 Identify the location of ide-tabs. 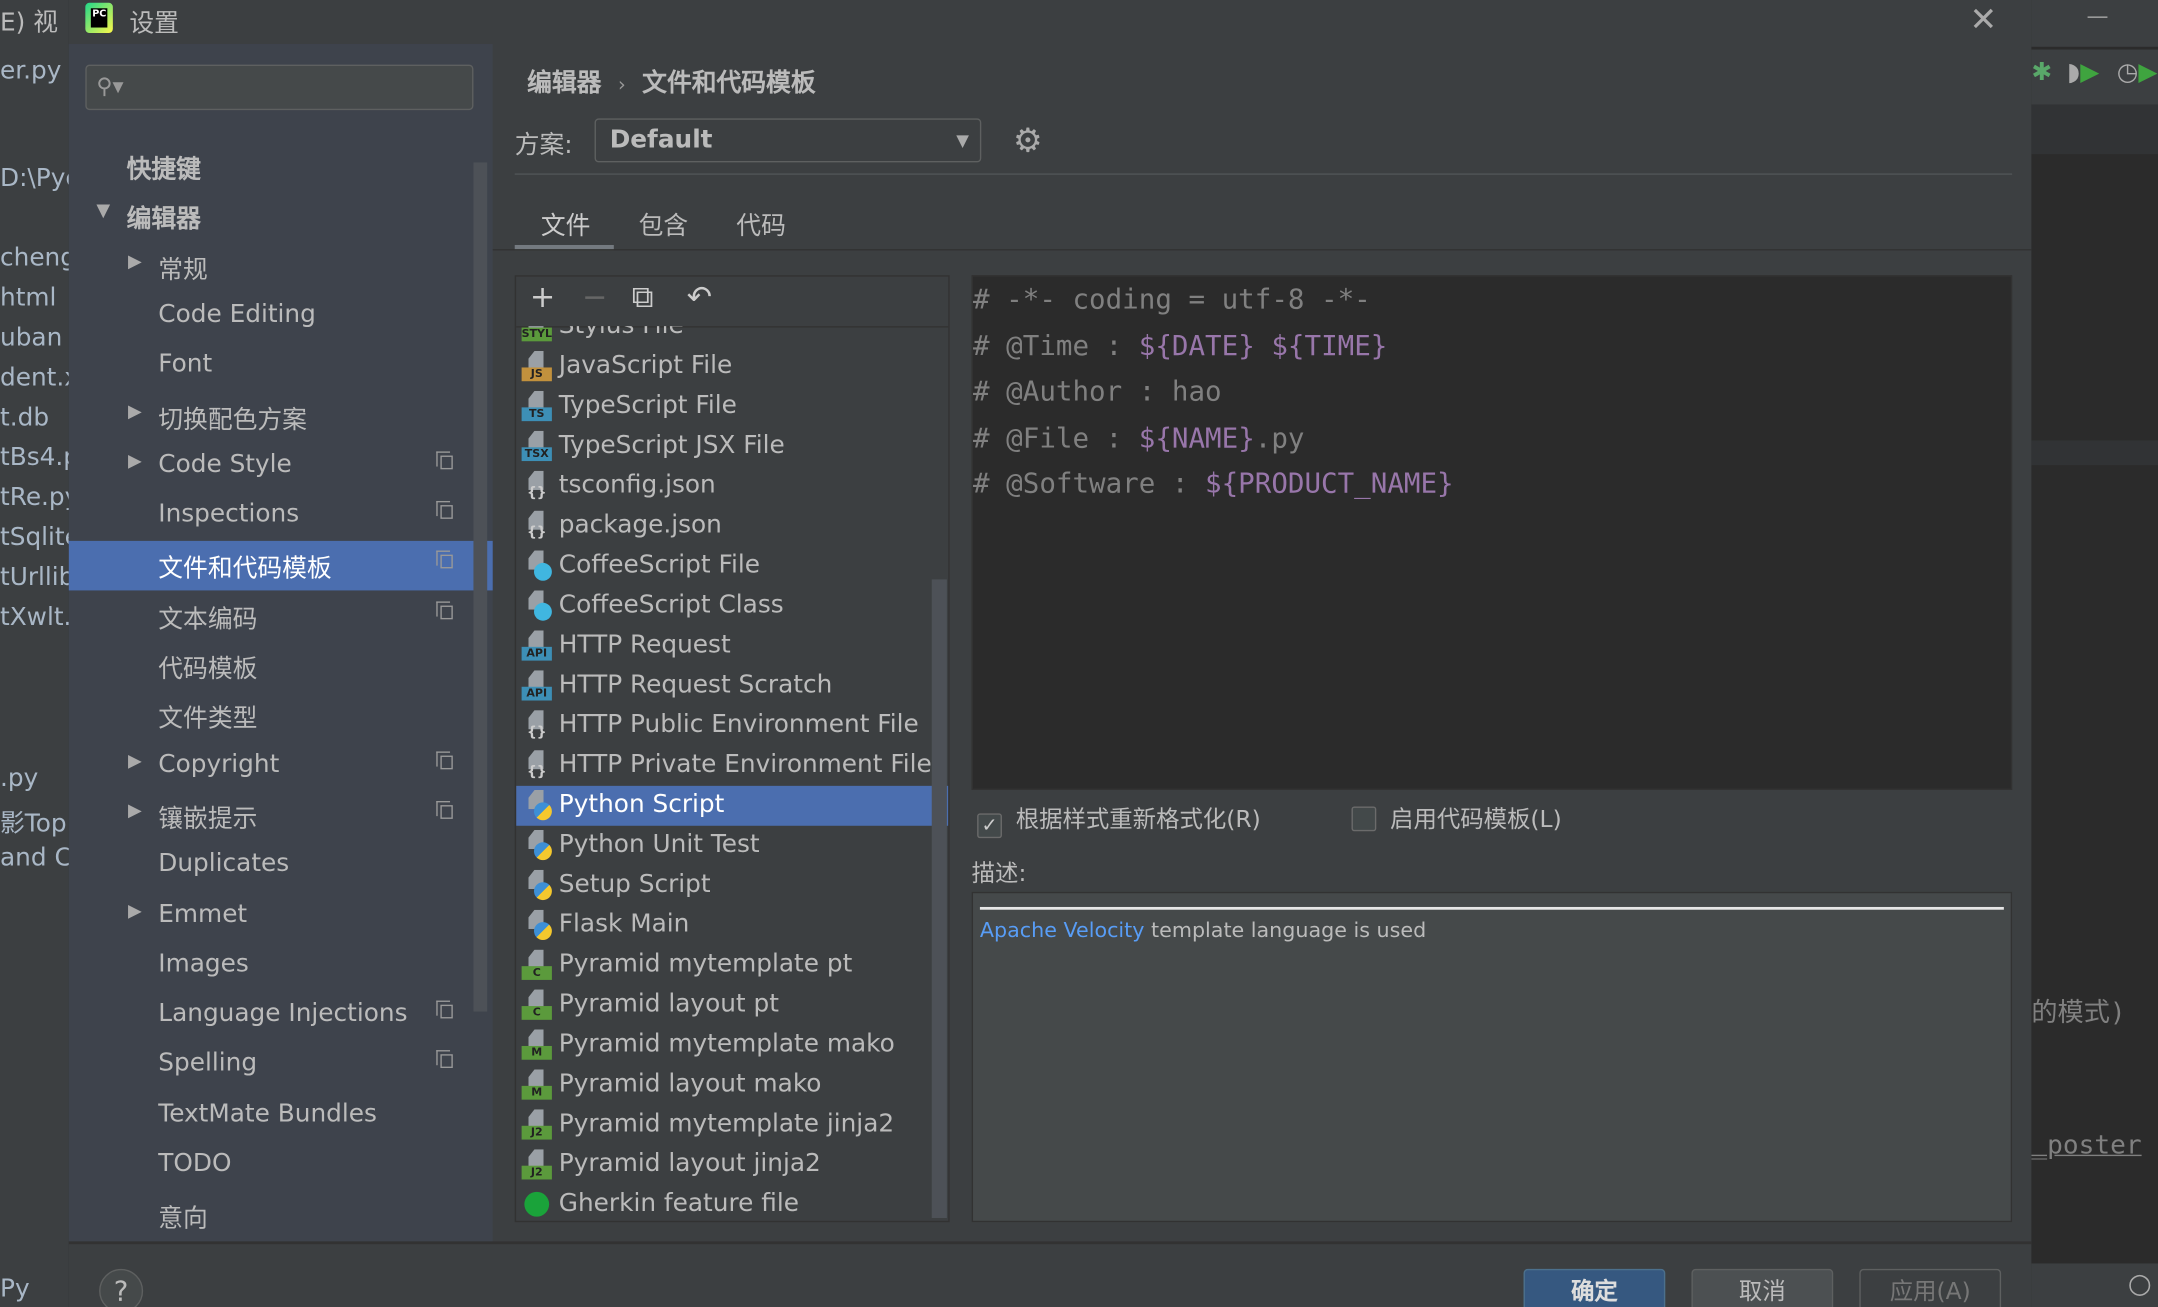
(2094, 129).